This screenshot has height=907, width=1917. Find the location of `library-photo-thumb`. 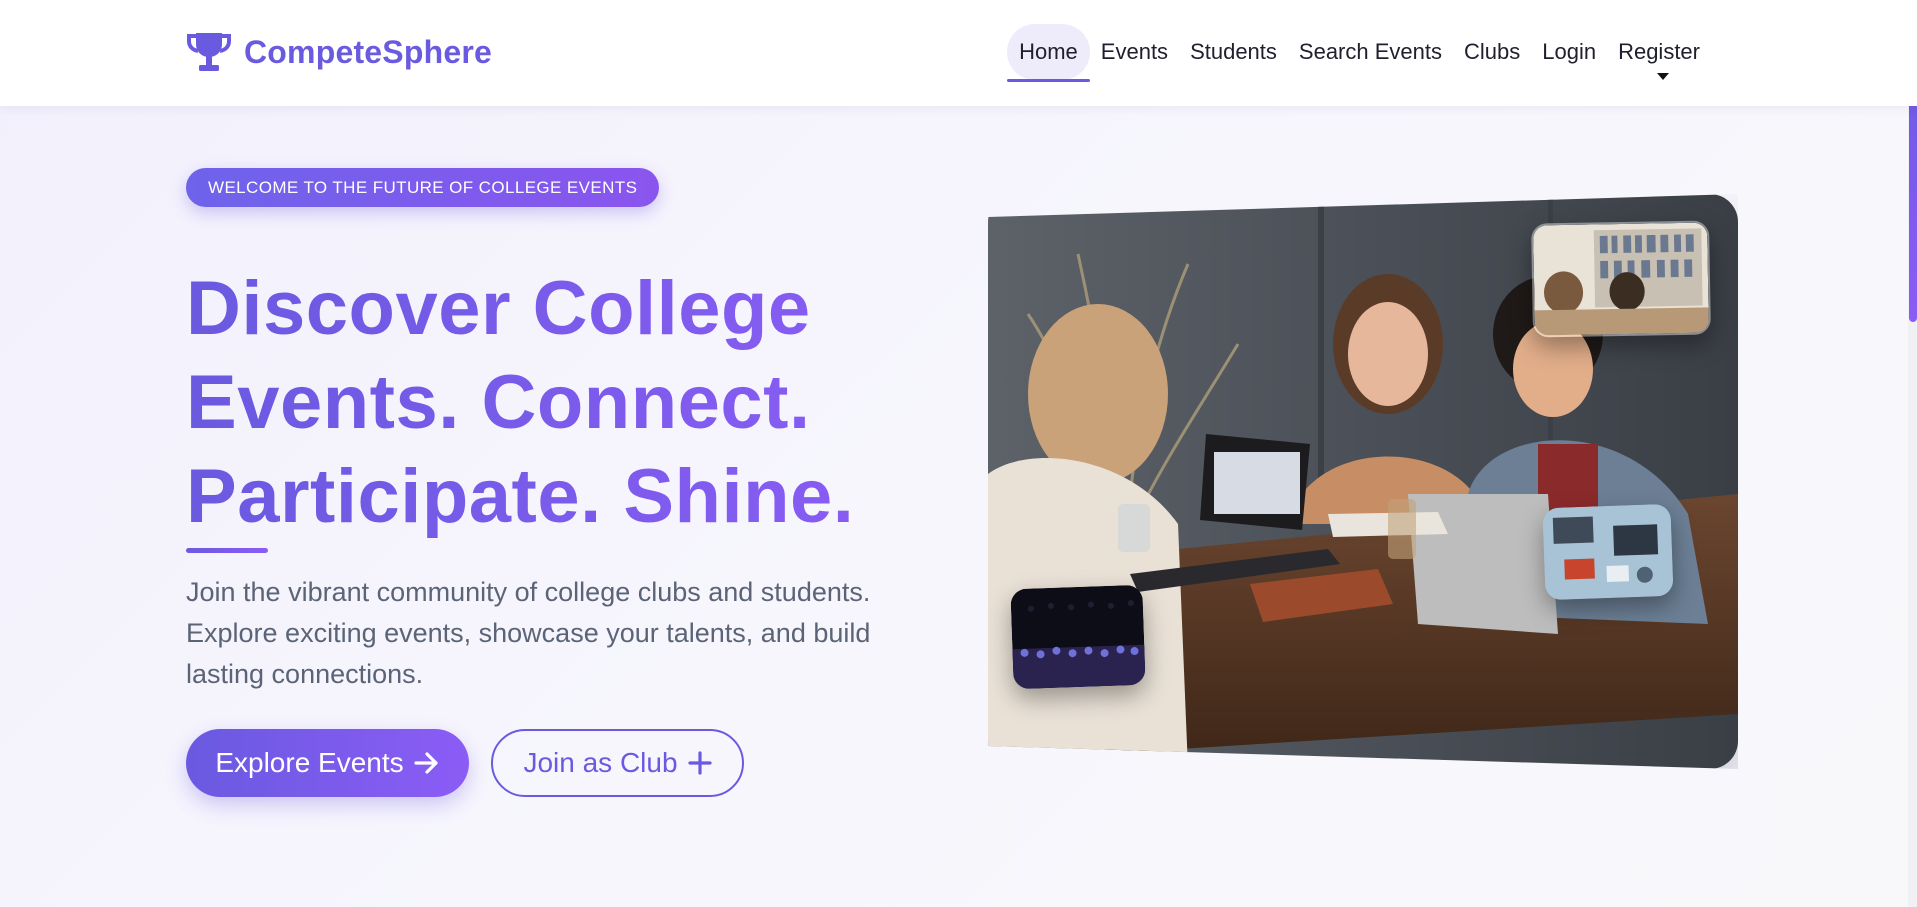

library-photo-thumb is located at coordinates (1621, 279).